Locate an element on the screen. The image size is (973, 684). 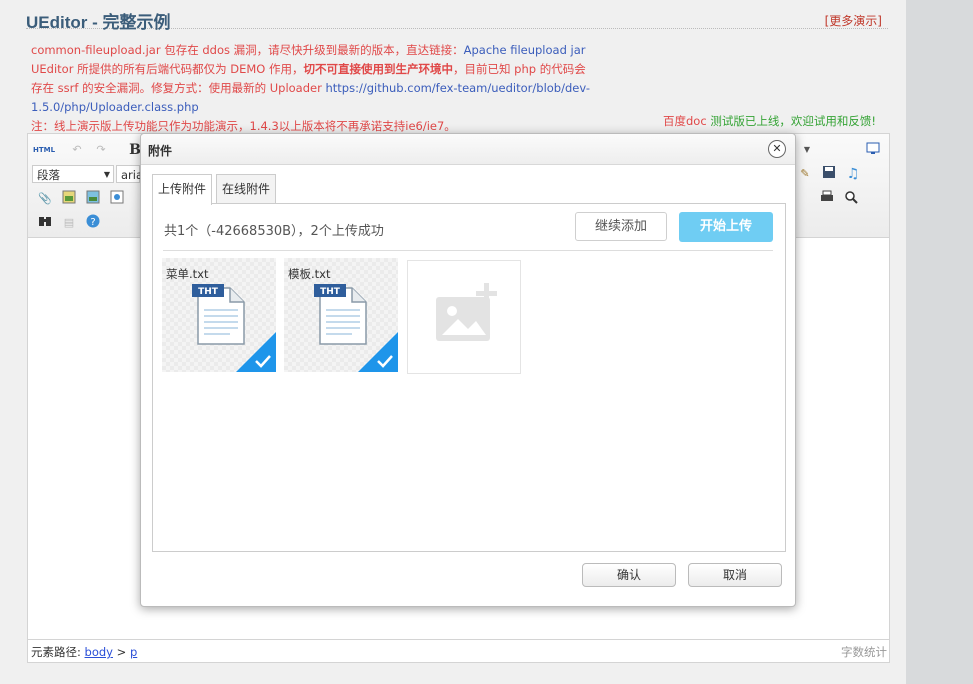
help-icon: ? is located at coordinates (93, 223).